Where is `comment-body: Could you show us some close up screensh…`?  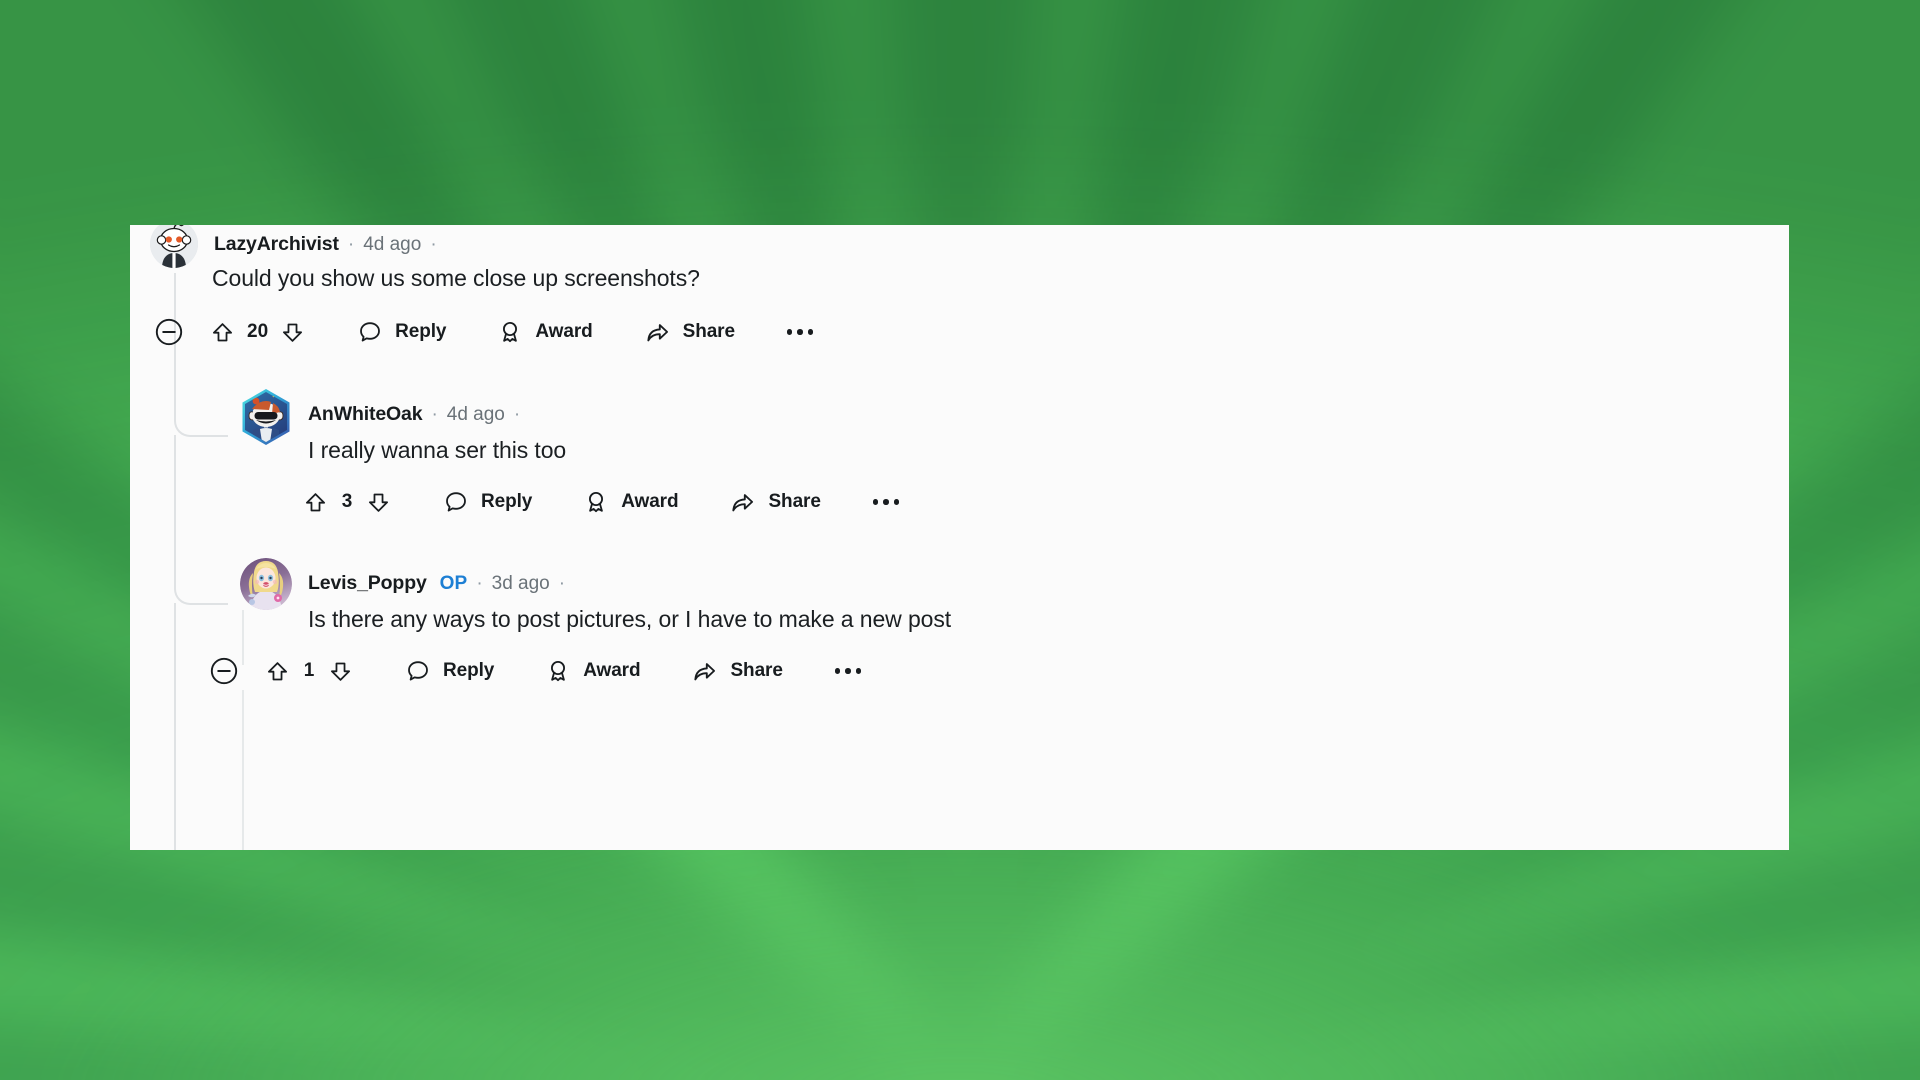 comment-body: Could you show us some close up screensh… is located at coordinates (456, 278).